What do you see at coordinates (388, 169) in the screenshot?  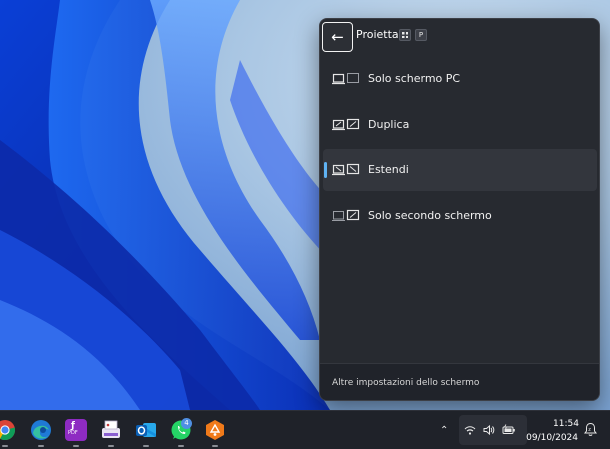 I see `option-label: Estendi` at bounding box center [388, 169].